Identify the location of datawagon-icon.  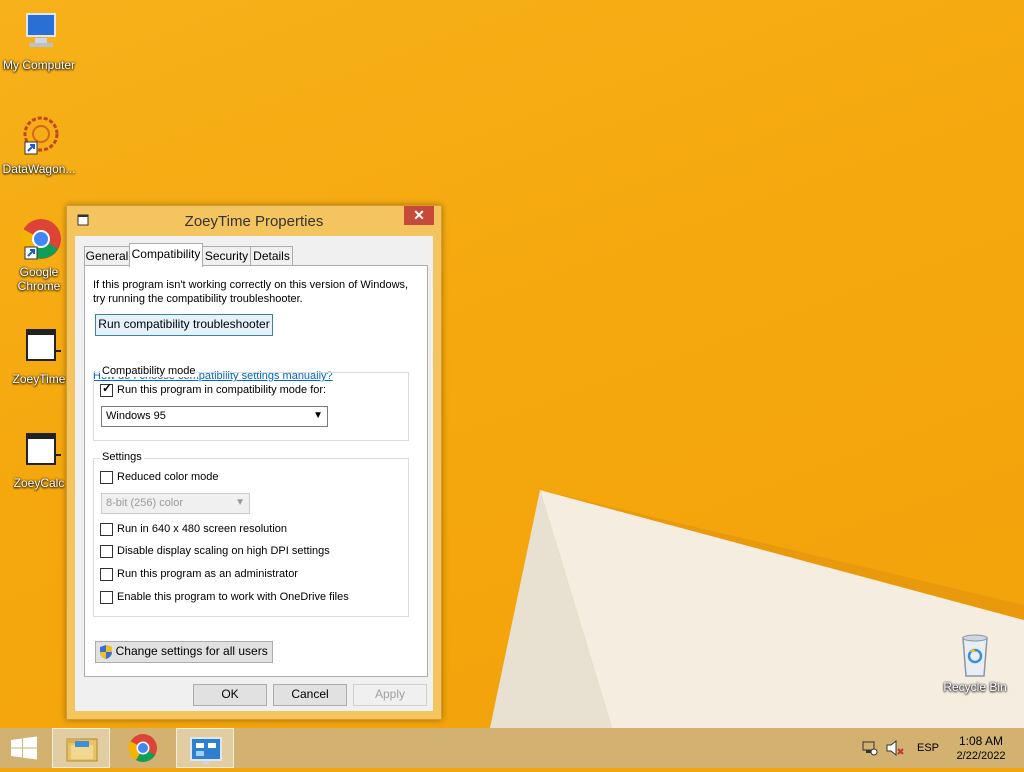
(39, 136).